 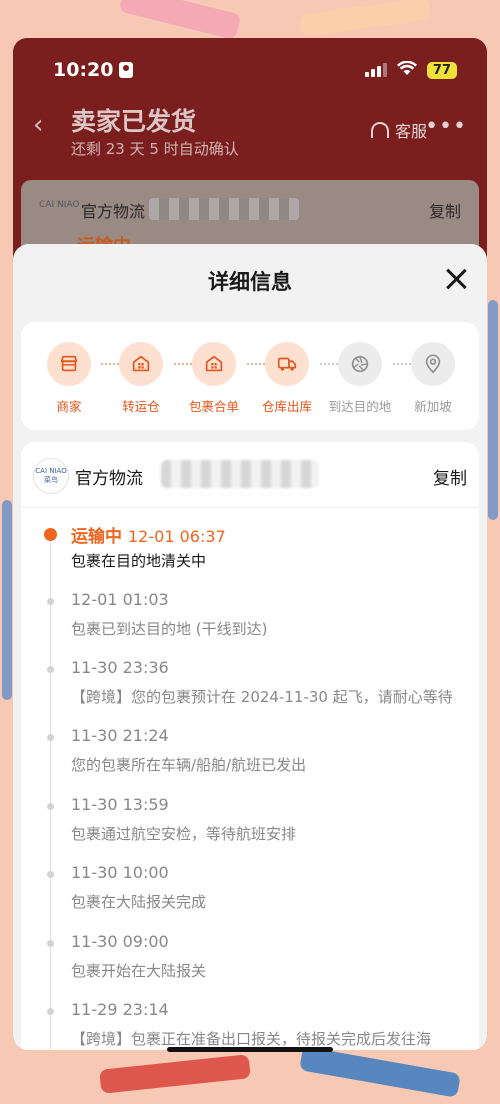 I want to click on sheet-header: 详细信息, so click(x=250, y=283).